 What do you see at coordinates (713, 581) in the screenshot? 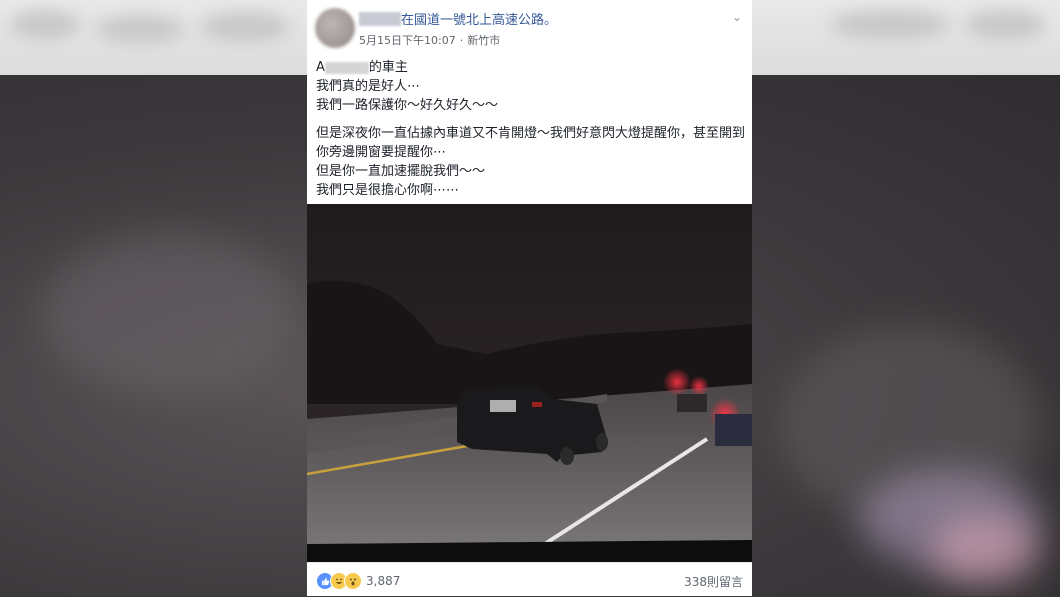
I see `comments-count-link: 338則留言` at bounding box center [713, 581].